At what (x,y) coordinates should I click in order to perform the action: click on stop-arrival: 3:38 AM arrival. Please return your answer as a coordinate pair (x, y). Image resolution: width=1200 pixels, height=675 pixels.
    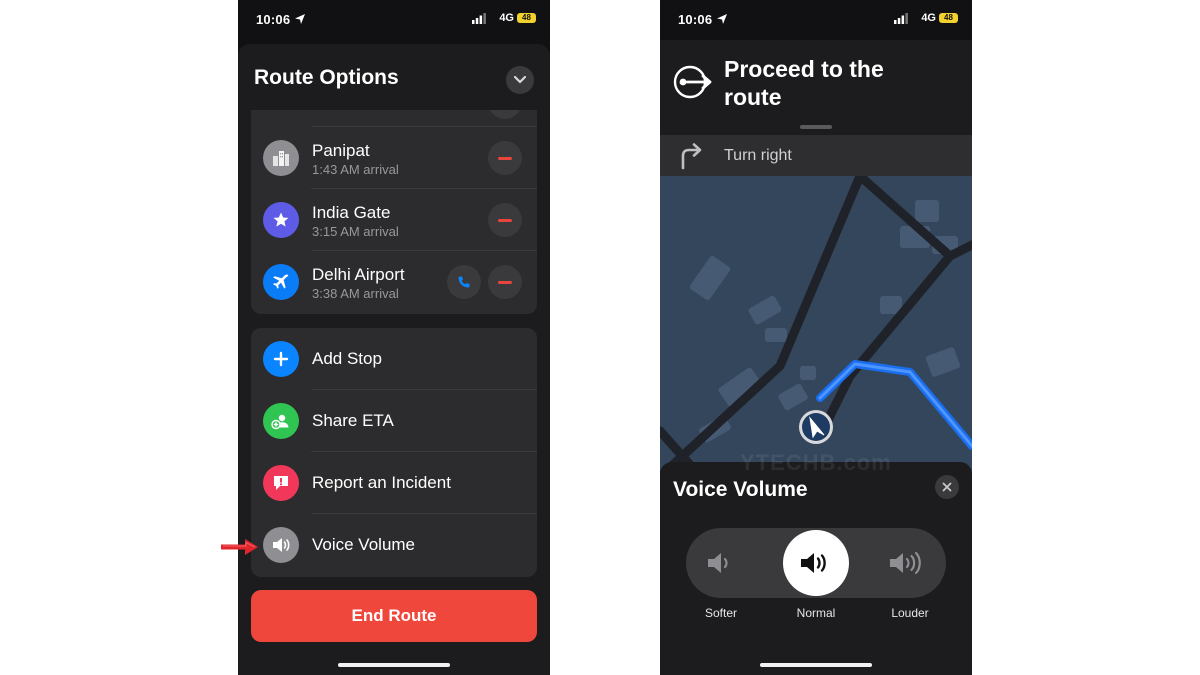
    Looking at the image, I should click on (355, 293).